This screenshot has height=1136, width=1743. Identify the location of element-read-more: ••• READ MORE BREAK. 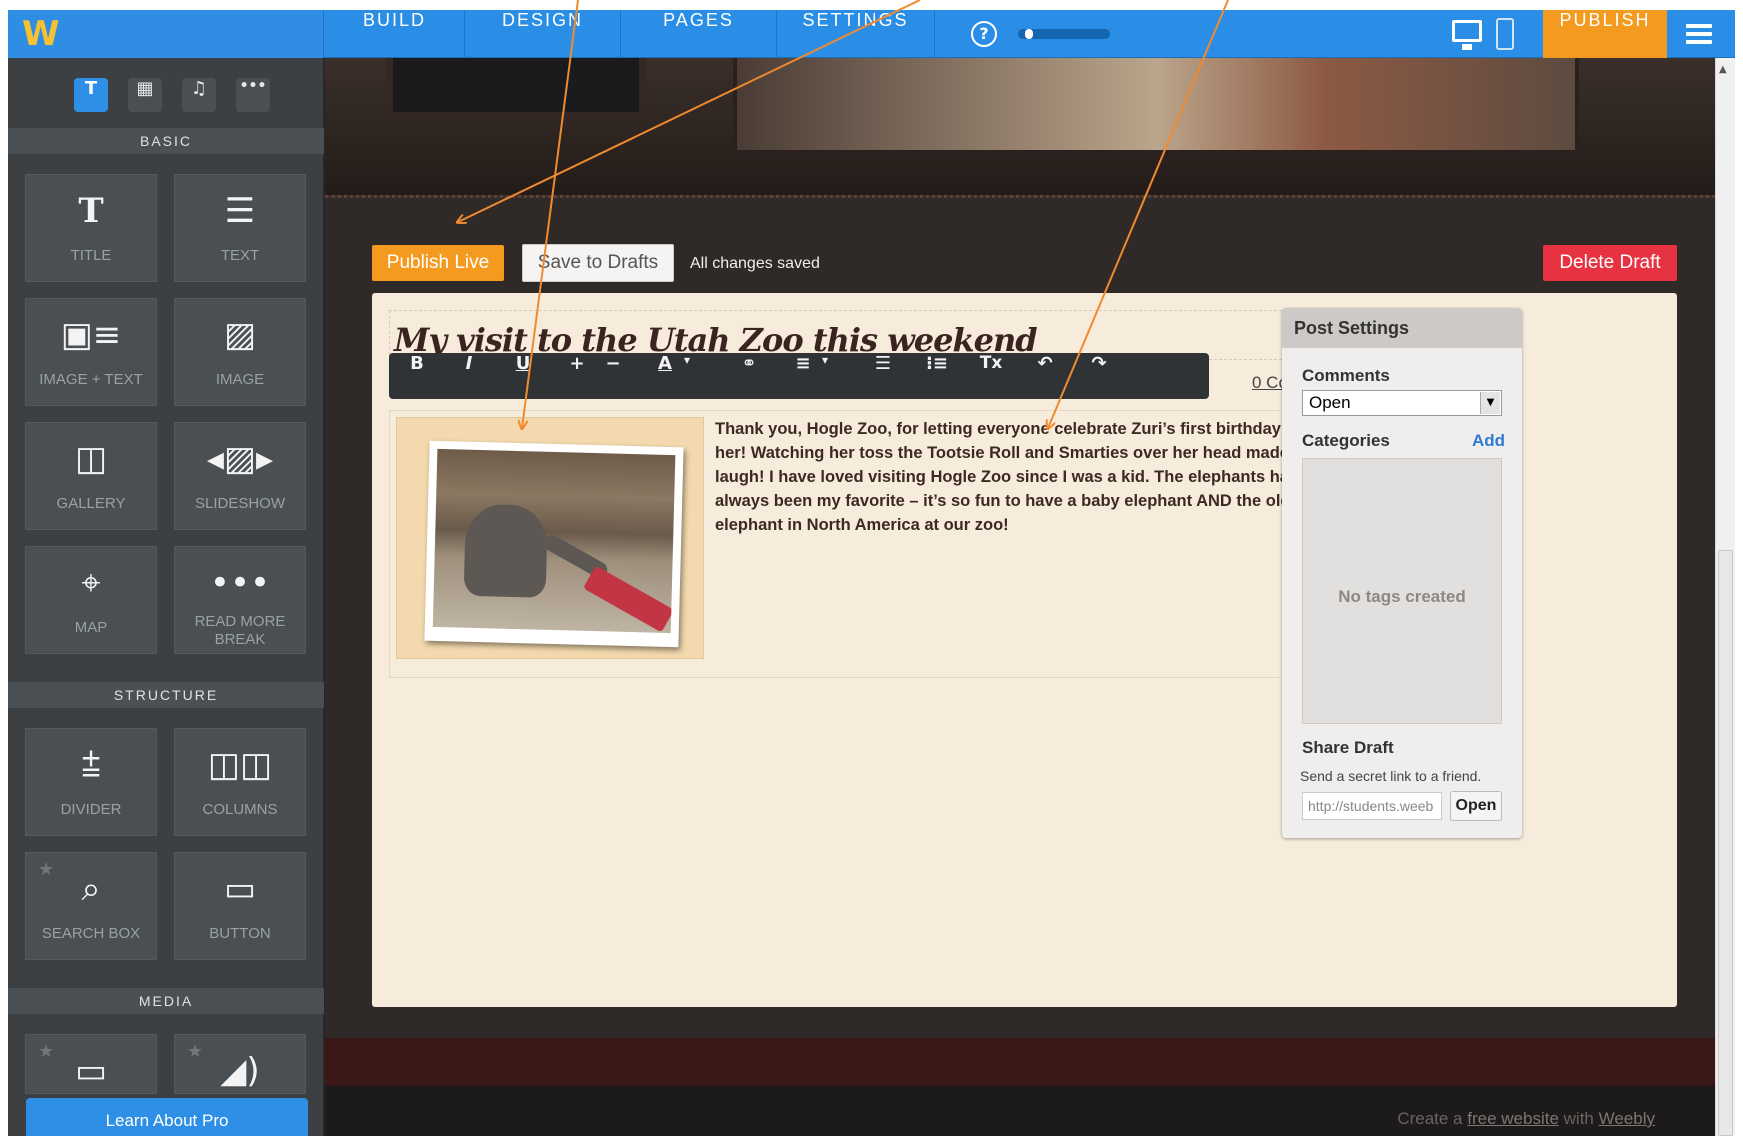
(240, 600).